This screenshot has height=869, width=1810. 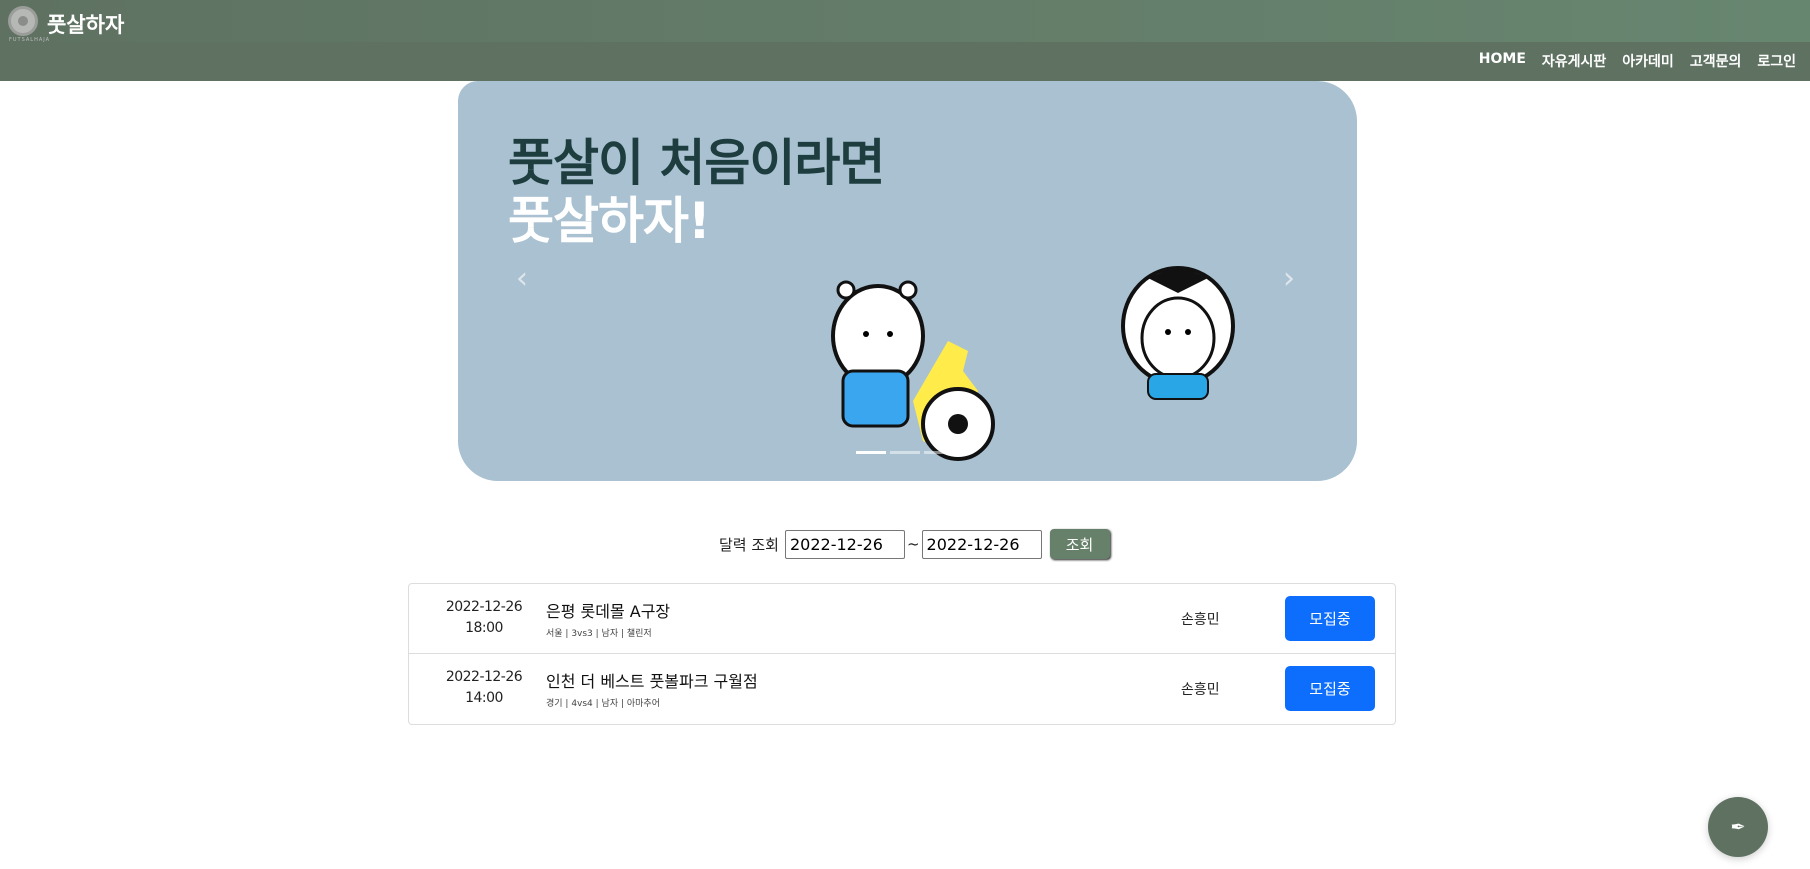 I want to click on write-post-button: ✒, so click(x=1738, y=827).